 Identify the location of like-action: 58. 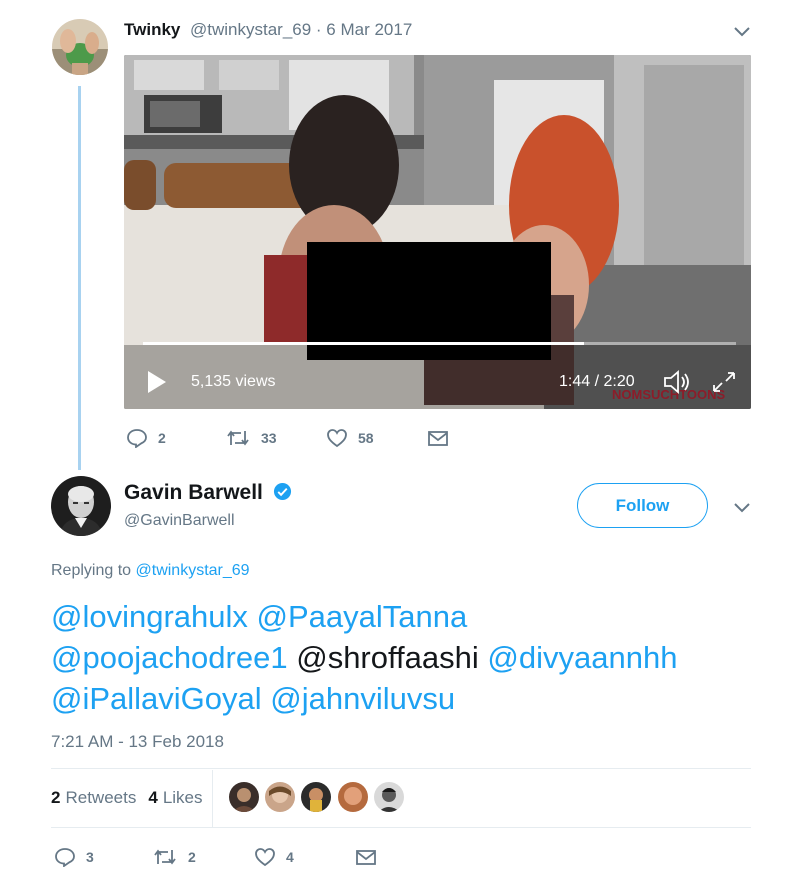
(350, 438).